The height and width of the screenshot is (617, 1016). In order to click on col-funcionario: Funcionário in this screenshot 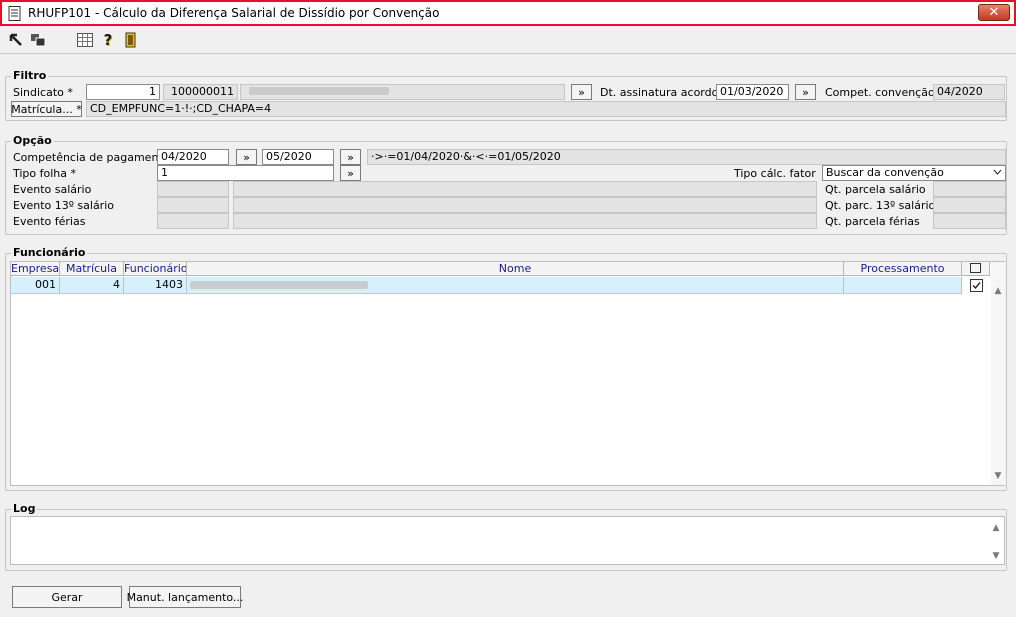, I will do `click(155, 269)`.